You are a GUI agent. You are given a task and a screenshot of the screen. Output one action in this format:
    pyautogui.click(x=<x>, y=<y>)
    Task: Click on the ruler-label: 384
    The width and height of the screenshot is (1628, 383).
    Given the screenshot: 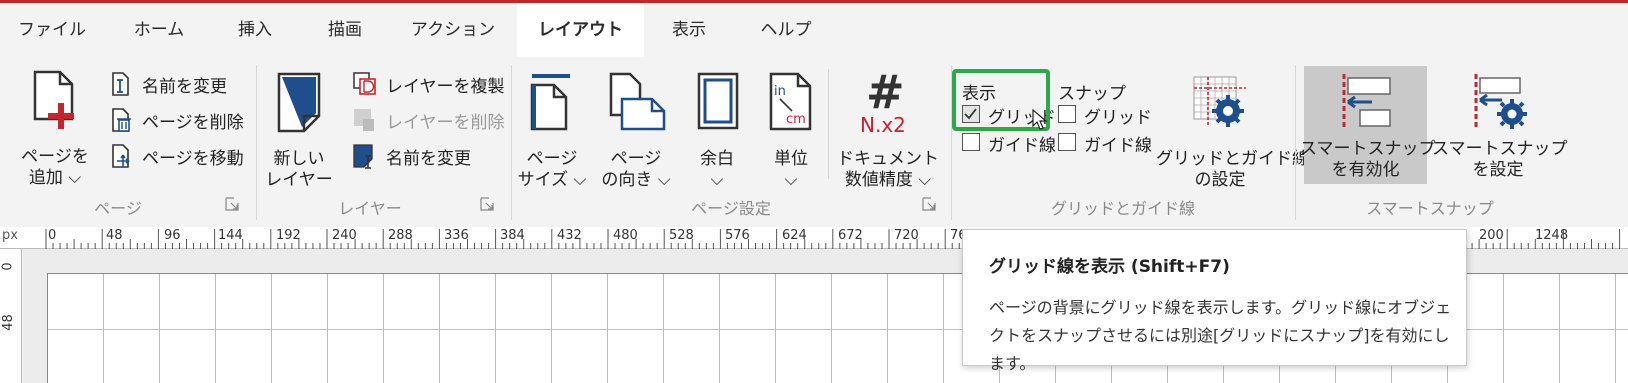 What is the action you would take?
    pyautogui.click(x=512, y=235)
    